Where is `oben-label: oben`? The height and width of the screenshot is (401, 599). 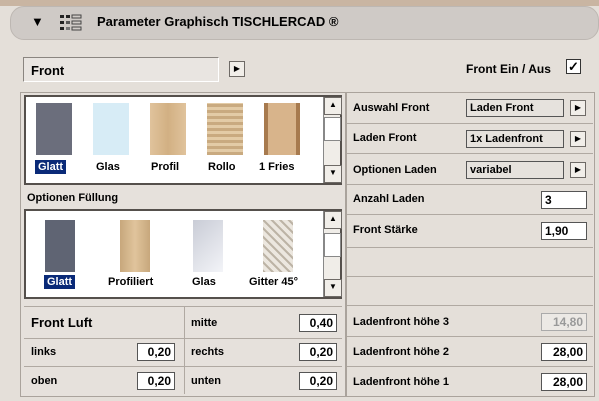 oben-label: oben is located at coordinates (44, 381).